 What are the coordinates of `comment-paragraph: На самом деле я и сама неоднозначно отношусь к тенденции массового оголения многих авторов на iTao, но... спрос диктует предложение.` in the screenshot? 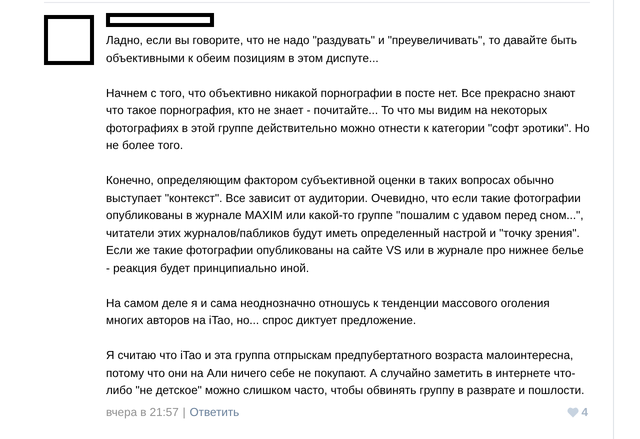 It's located at (328, 312).